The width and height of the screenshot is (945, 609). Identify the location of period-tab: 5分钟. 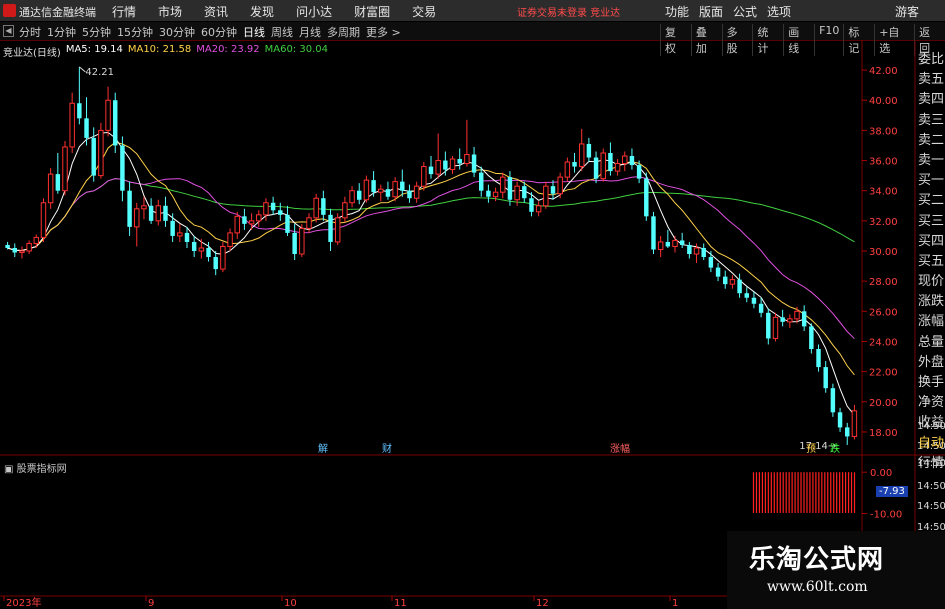
(96, 32).